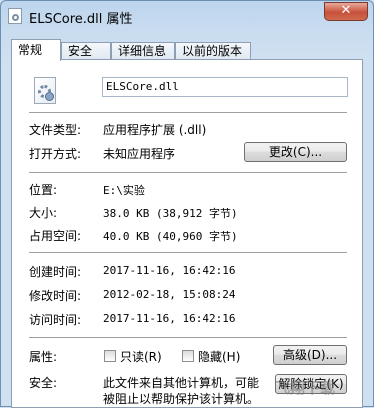 Image resolution: width=374 pixels, height=408 pixels. Describe the element at coordinates (15, 16) in the screenshot. I see `file-icon` at that location.